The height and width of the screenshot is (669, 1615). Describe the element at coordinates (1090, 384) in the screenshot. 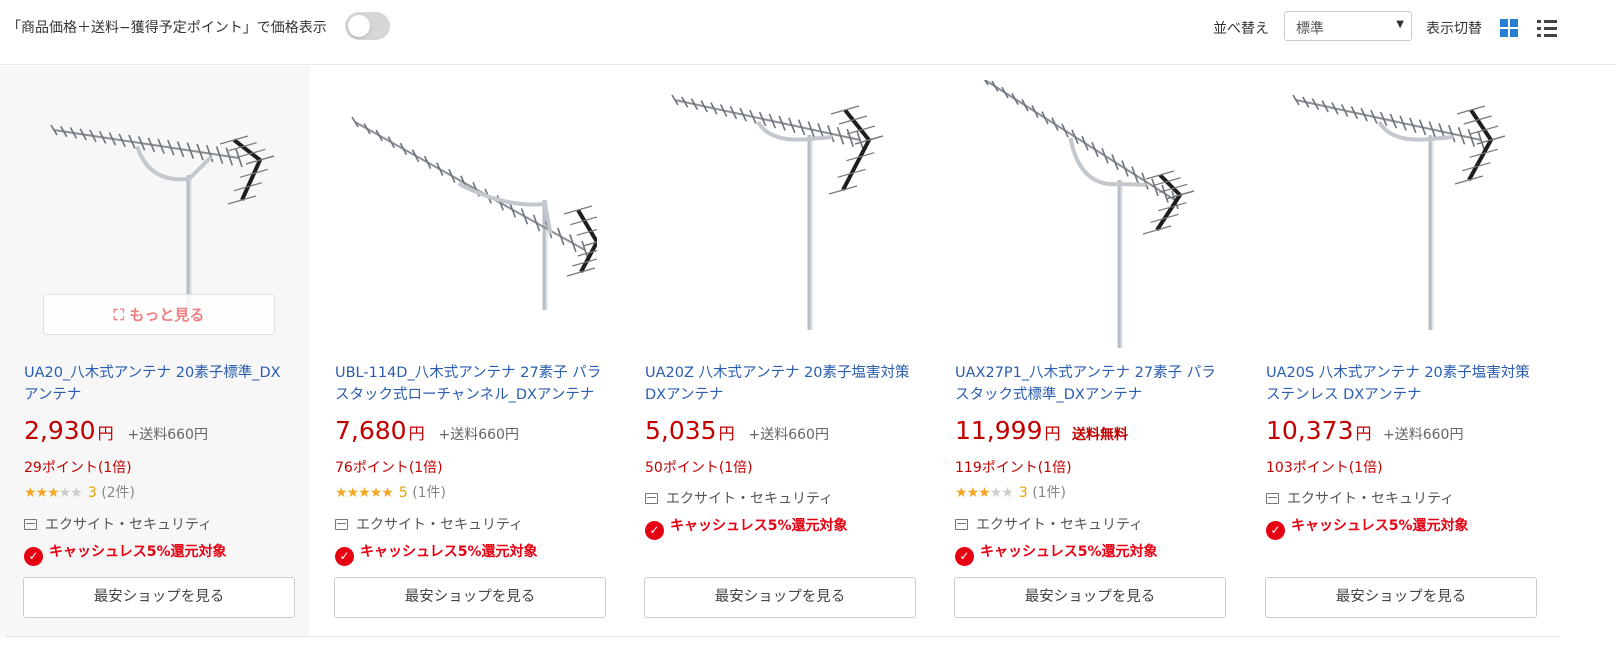

I see `product-title: UAX27P1_八木式アンテナ 27素子 パラスタック式標準_DXアンテナ` at that location.